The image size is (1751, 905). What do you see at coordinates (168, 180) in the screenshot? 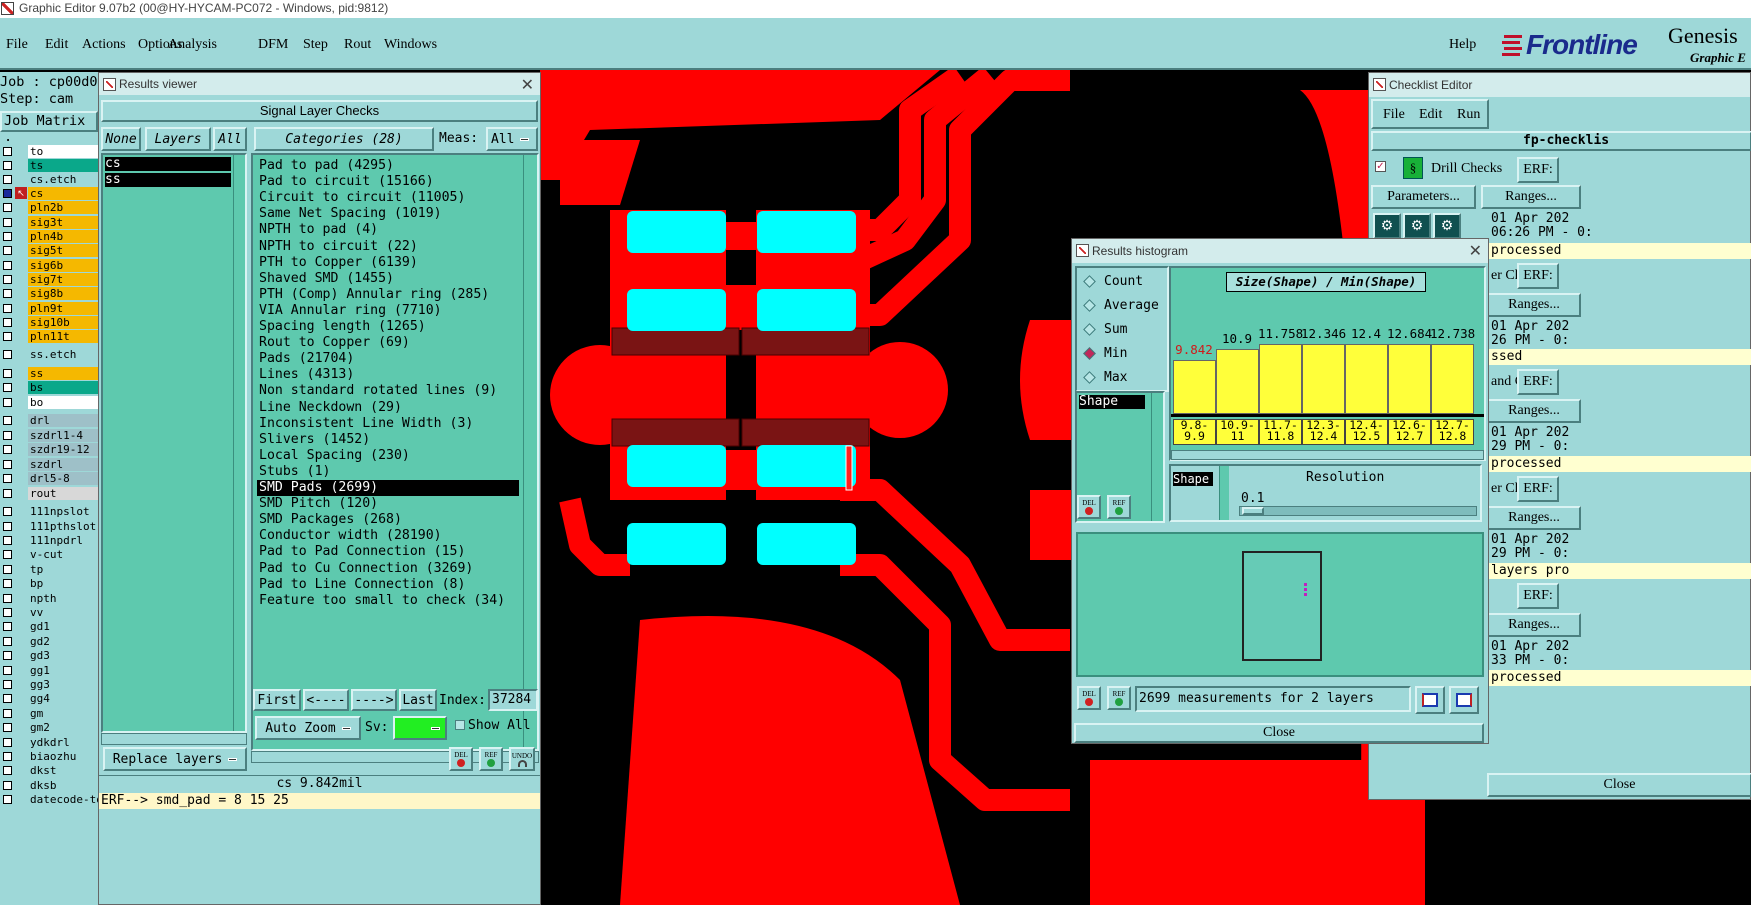
I see `layer-item-ss: ss` at bounding box center [168, 180].